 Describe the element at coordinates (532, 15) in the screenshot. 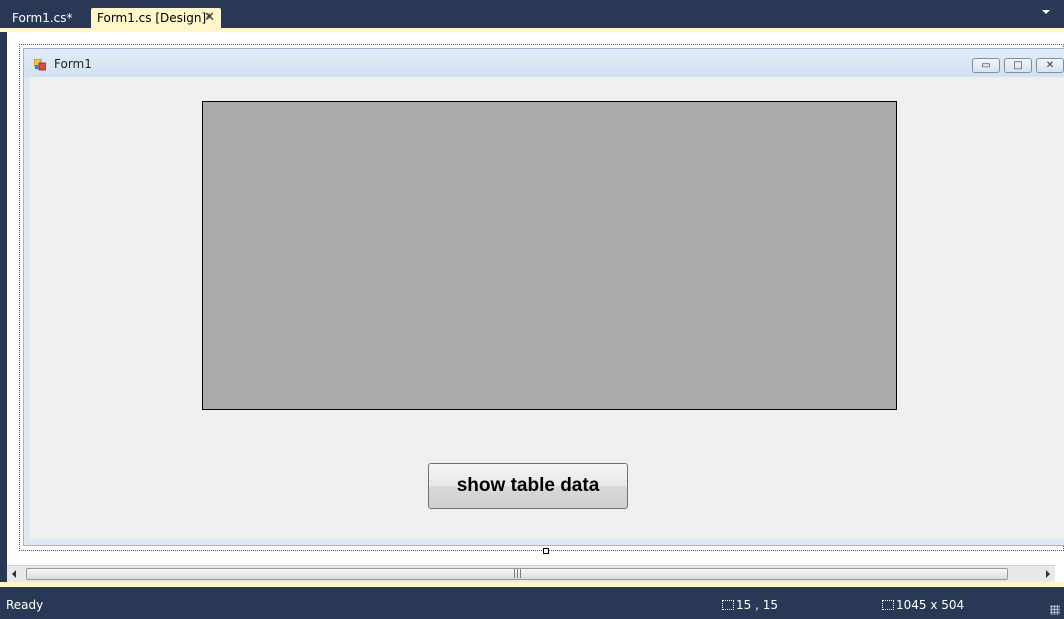

I see `document-tab-strip: Form1.cs* Form1.cs [Design]* ✕` at that location.